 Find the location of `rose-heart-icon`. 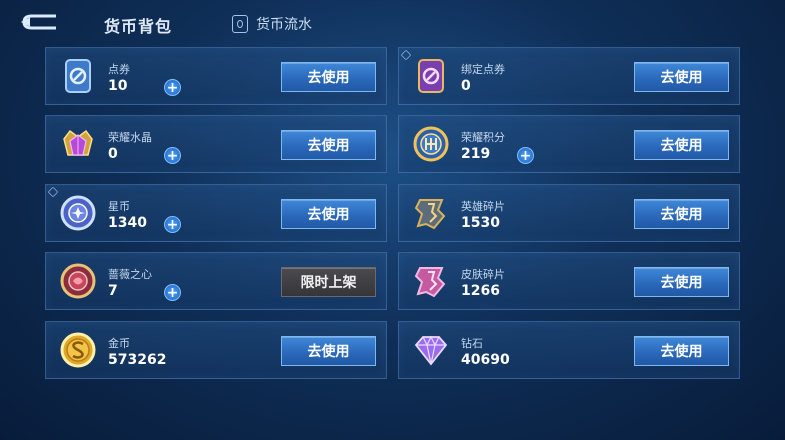

rose-heart-icon is located at coordinates (78, 281).